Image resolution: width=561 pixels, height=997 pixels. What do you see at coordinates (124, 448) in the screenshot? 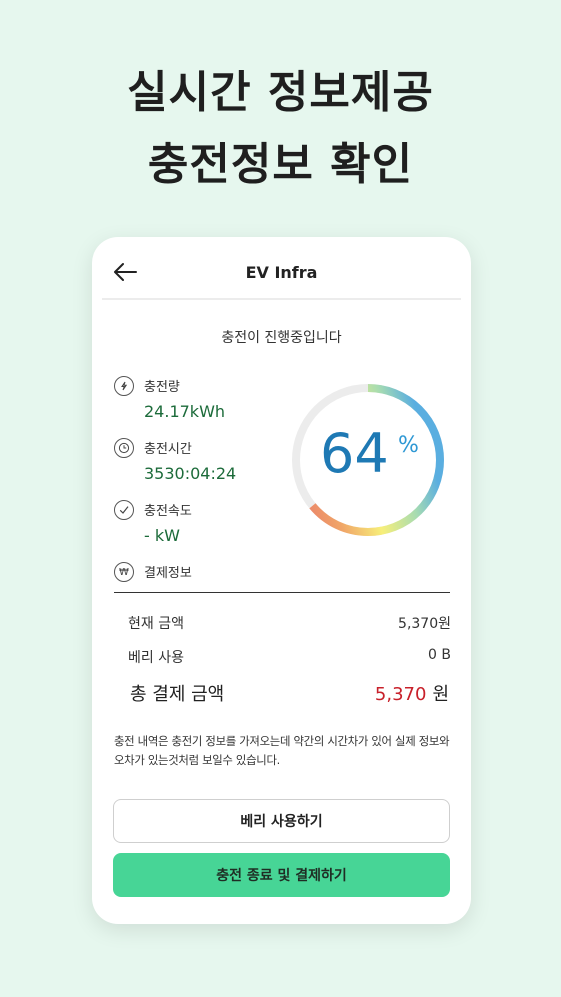
I see `clock-icon` at bounding box center [124, 448].